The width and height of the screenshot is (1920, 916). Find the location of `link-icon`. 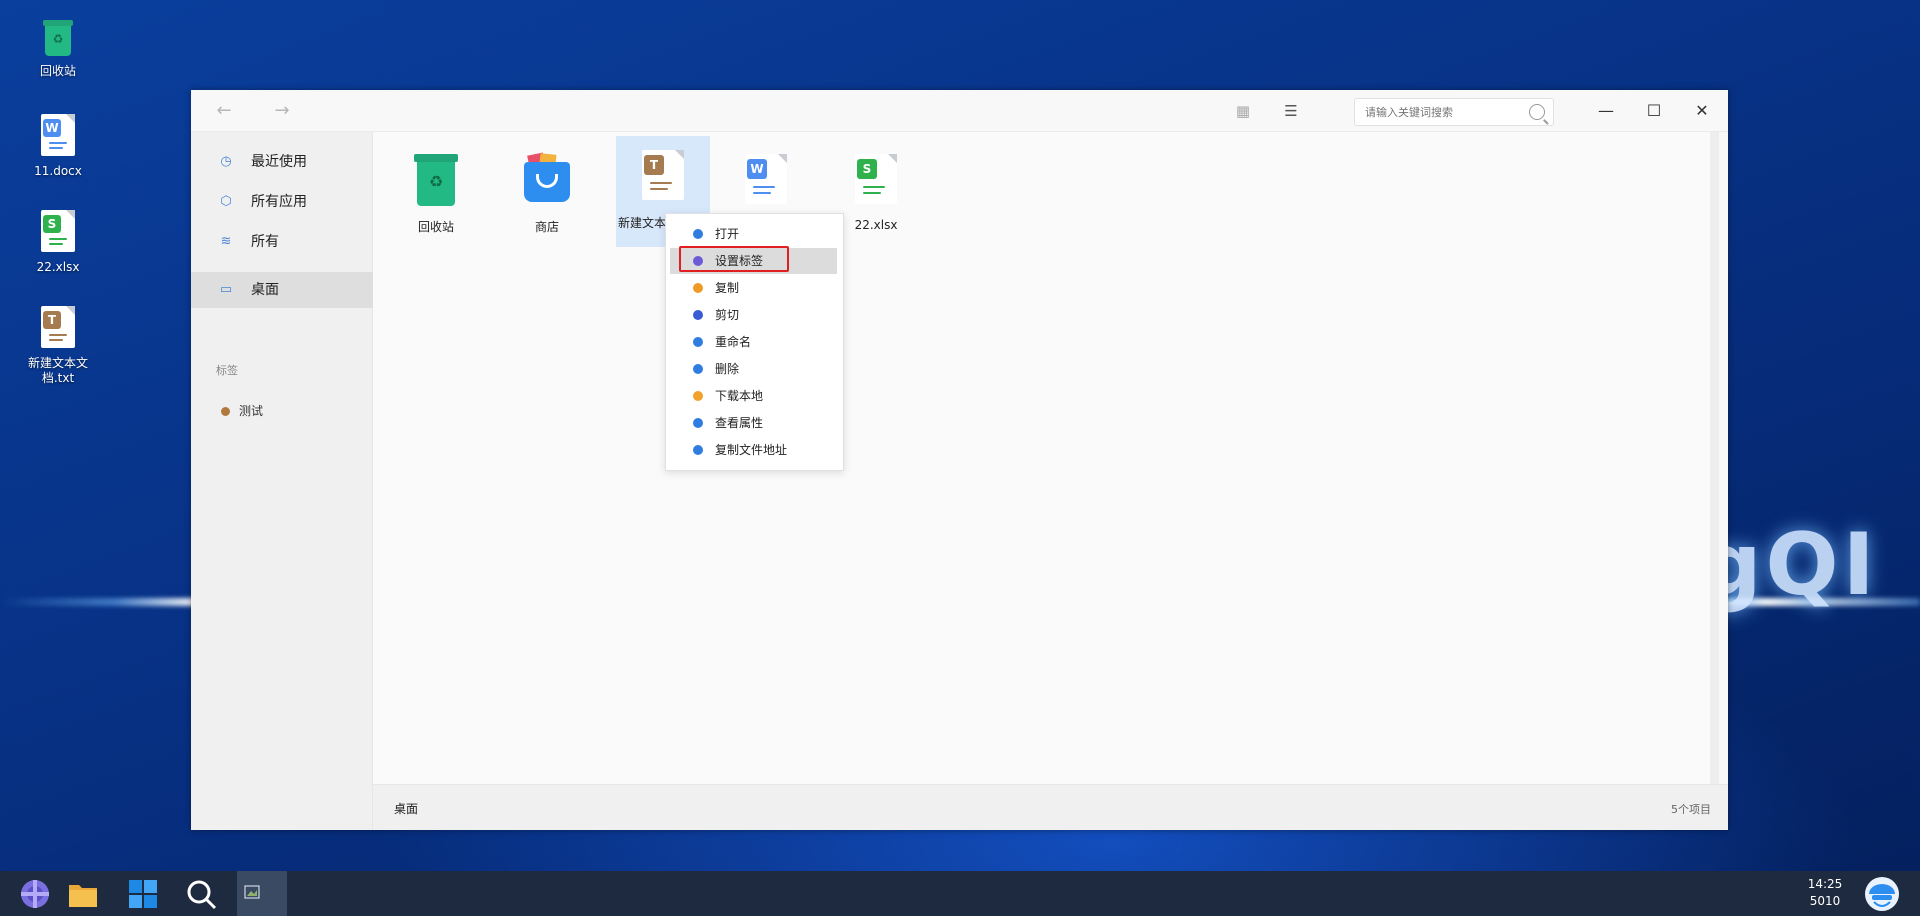

link-icon is located at coordinates (698, 450).